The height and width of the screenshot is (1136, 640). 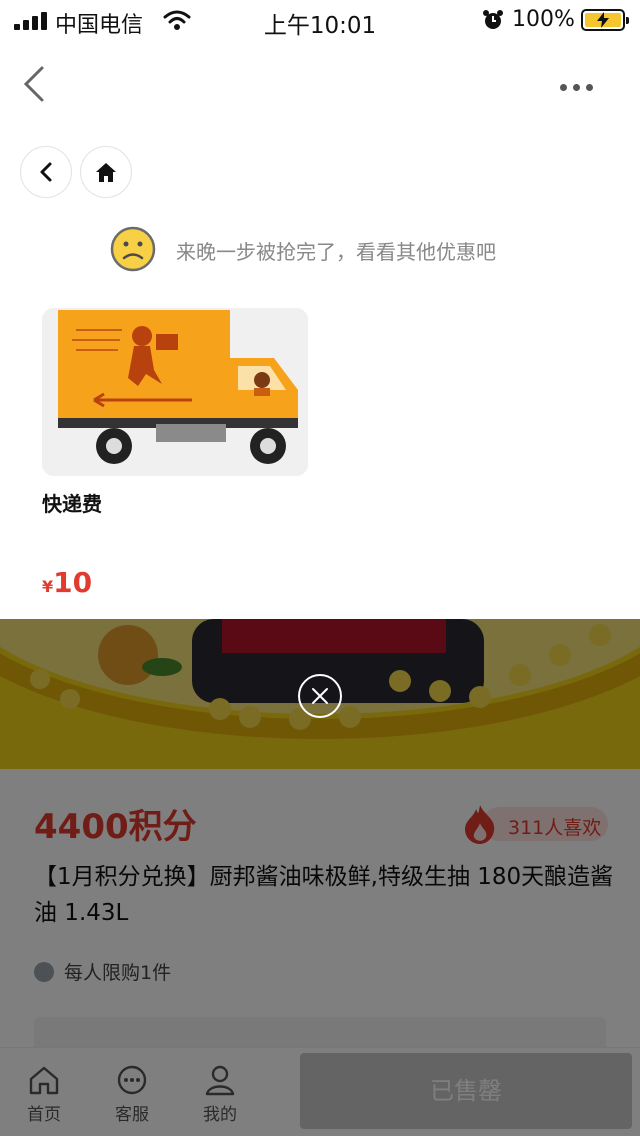 I want to click on status-bar: 中国电信 上午10:01 100%, so click(x=320, y=20).